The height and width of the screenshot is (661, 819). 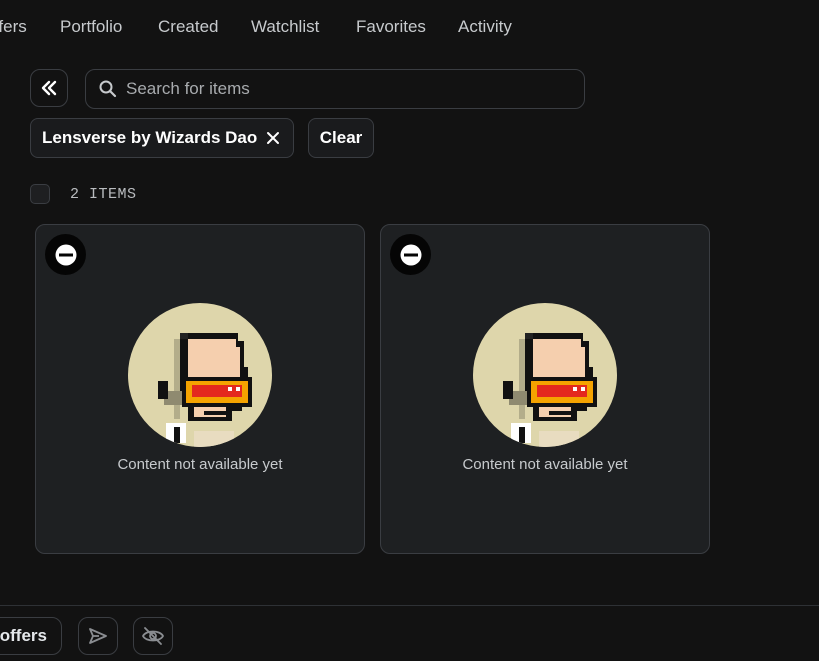 I want to click on double-chevron-left-icon, so click(x=49, y=88).